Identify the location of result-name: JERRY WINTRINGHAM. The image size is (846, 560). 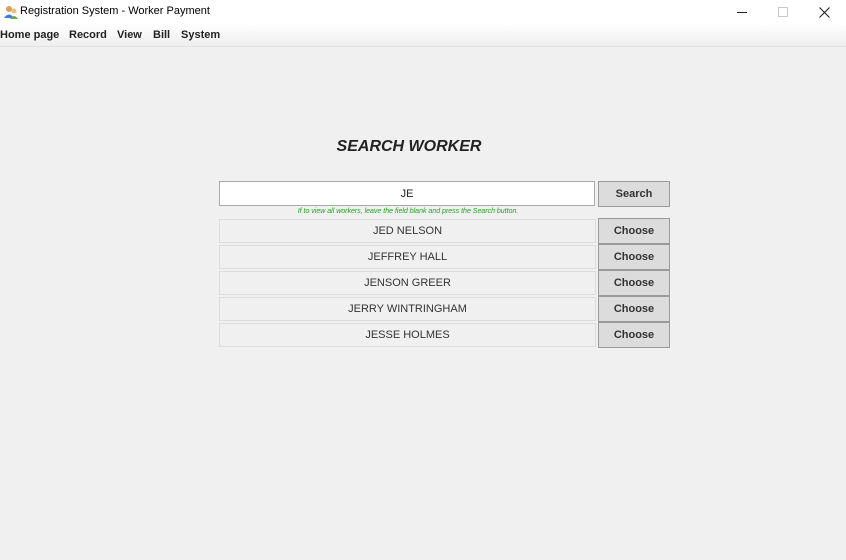
(407, 309).